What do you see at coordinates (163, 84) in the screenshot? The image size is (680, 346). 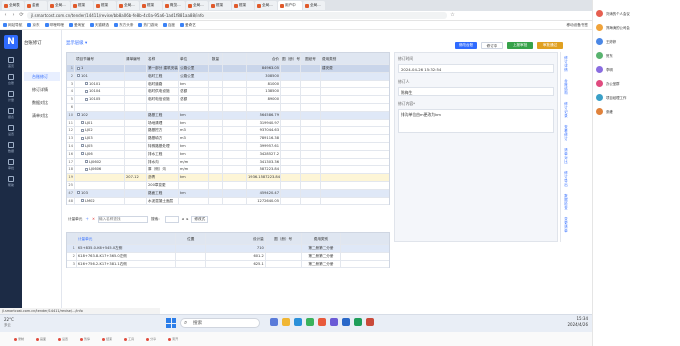 I see `table-cell: 临时道路` at bounding box center [163, 84].